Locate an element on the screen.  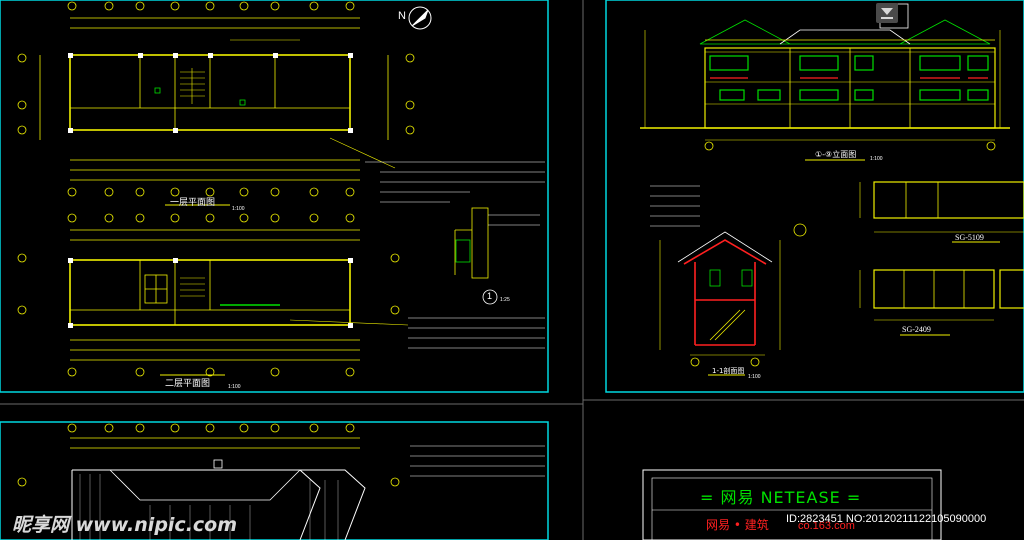
floor1-scale: 1:100 is located at coordinates (238, 209).